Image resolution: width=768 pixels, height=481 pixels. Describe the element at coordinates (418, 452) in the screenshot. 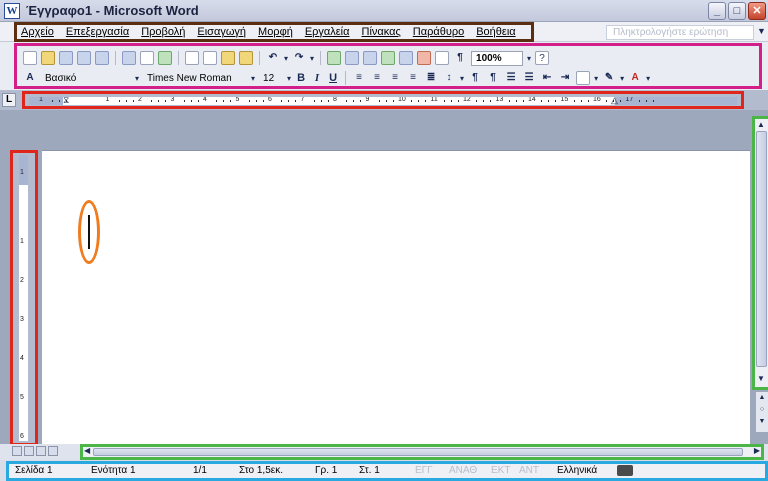

I see `horizontal-scroll-thumb` at that location.